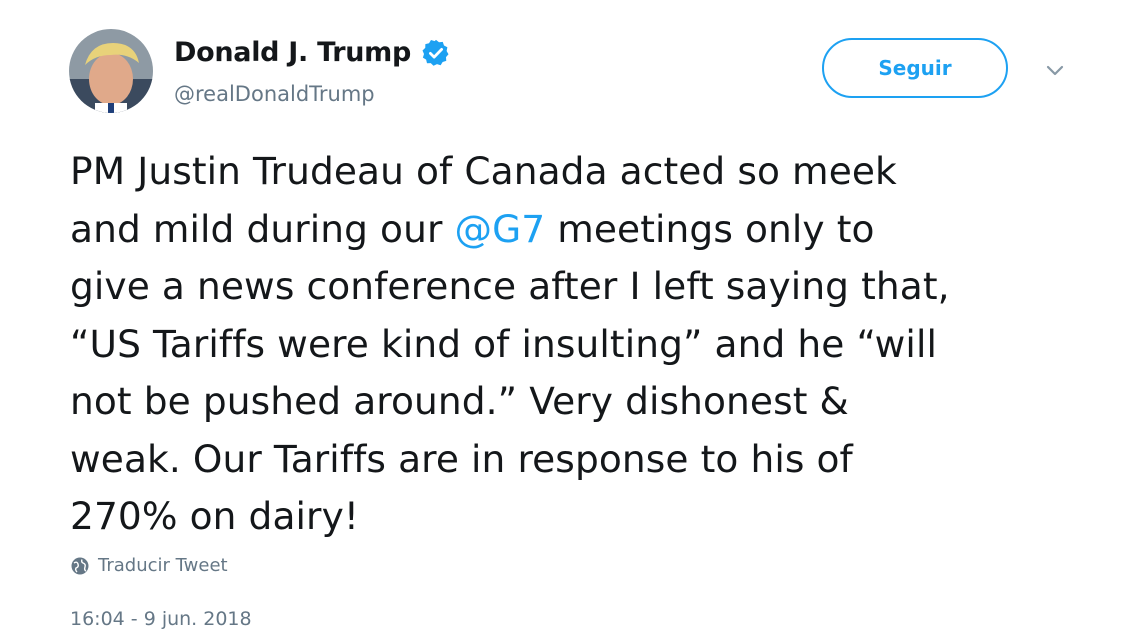  I want to click on translate-label: Traducir Tweet, so click(163, 565).